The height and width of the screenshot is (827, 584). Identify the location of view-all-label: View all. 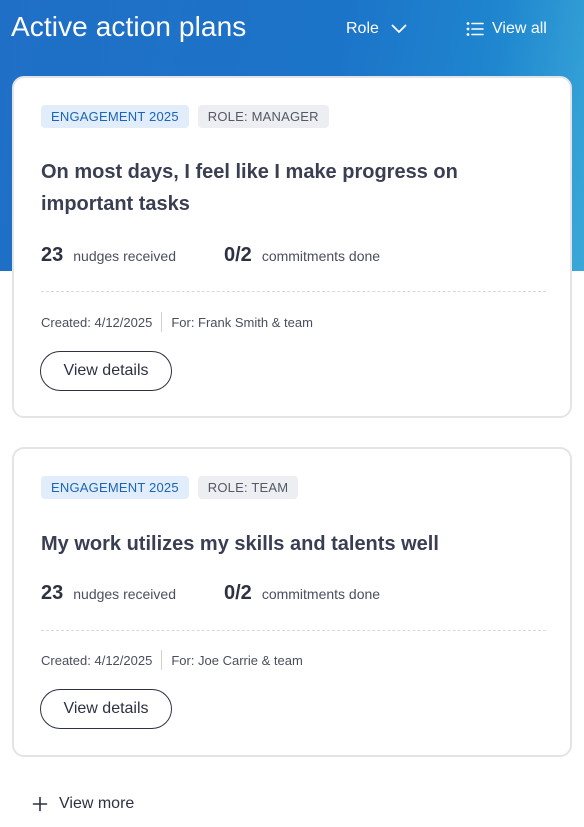
(519, 28).